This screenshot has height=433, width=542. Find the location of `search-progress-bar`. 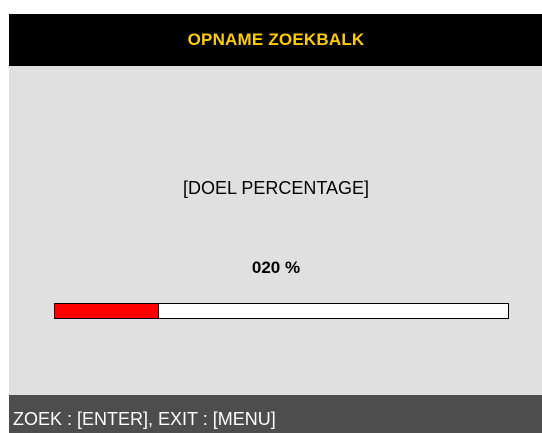

search-progress-bar is located at coordinates (281, 311).